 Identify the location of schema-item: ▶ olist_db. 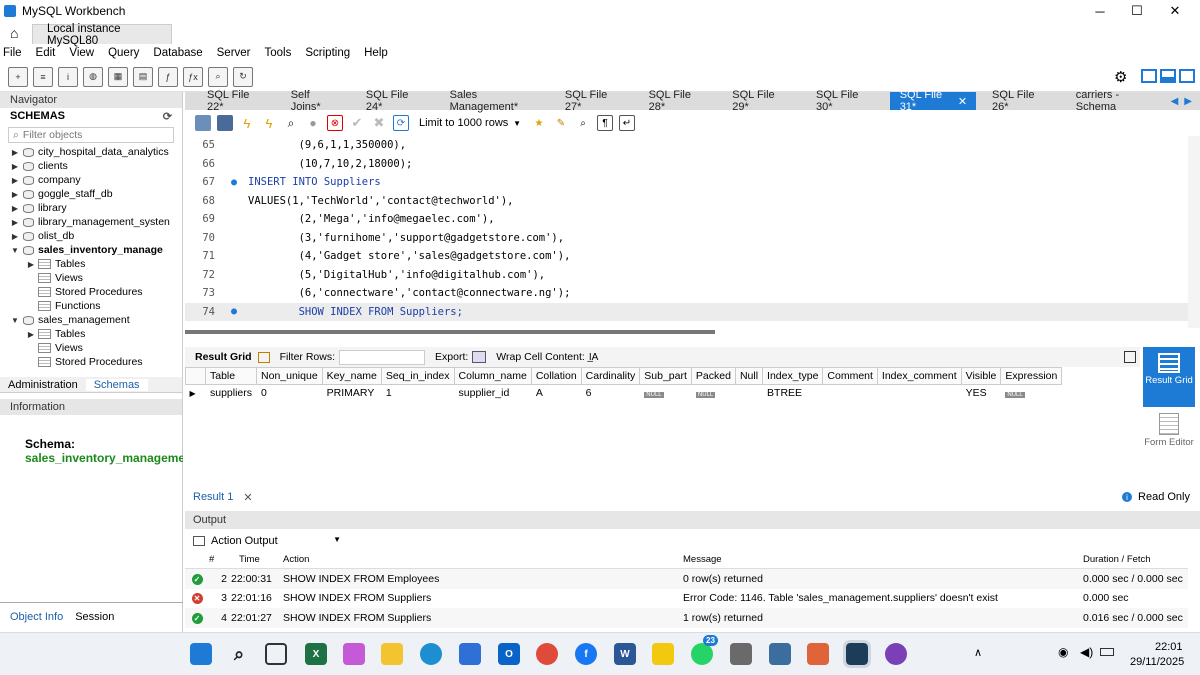
(96, 236).